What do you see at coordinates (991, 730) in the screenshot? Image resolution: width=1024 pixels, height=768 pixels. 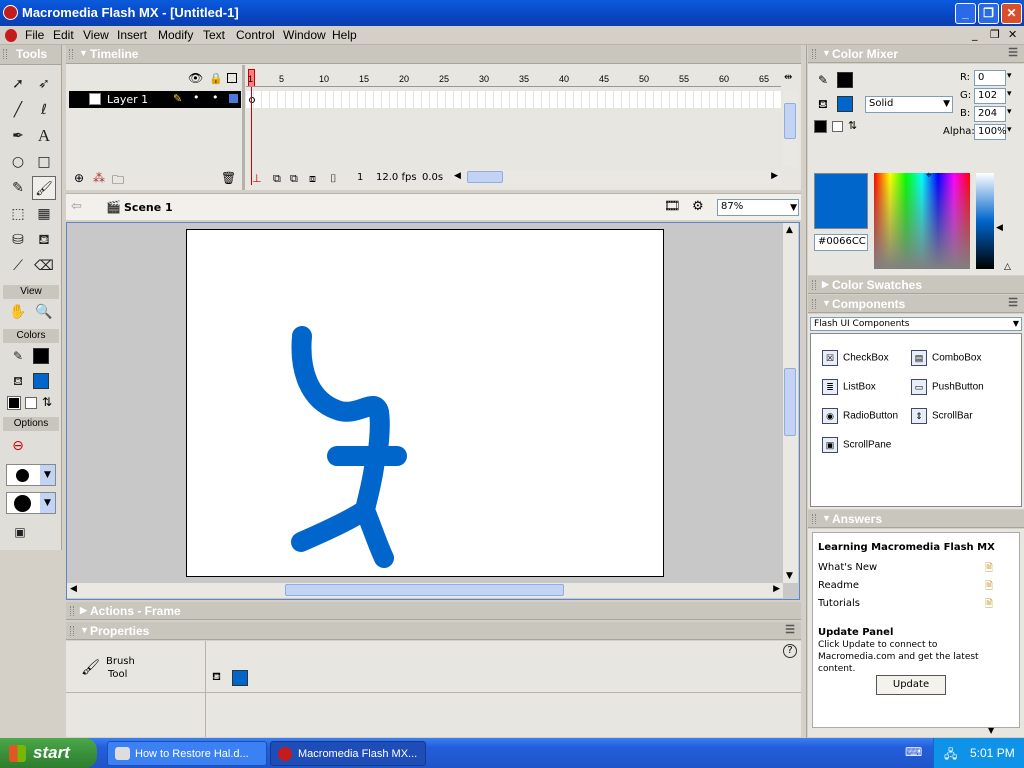 I see `answers-scroll-down-icon: ▼` at bounding box center [991, 730].